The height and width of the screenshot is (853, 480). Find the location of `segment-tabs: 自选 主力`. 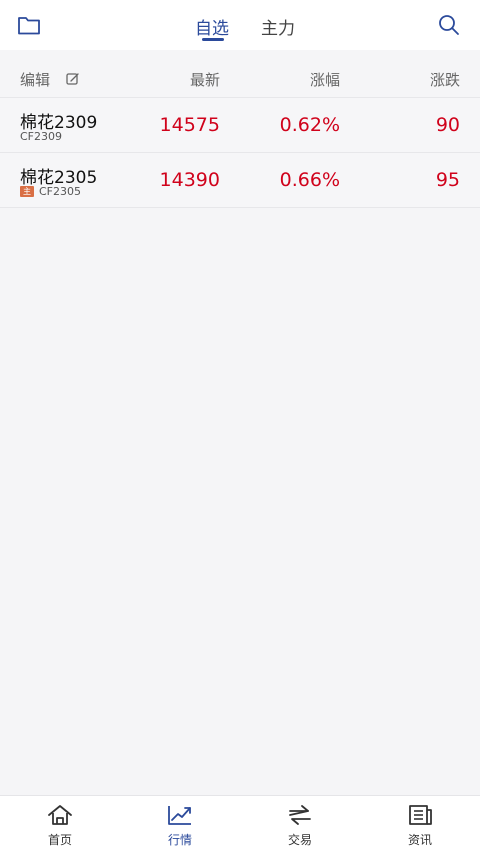

segment-tabs: 自选 主力 is located at coordinates (240, 25).